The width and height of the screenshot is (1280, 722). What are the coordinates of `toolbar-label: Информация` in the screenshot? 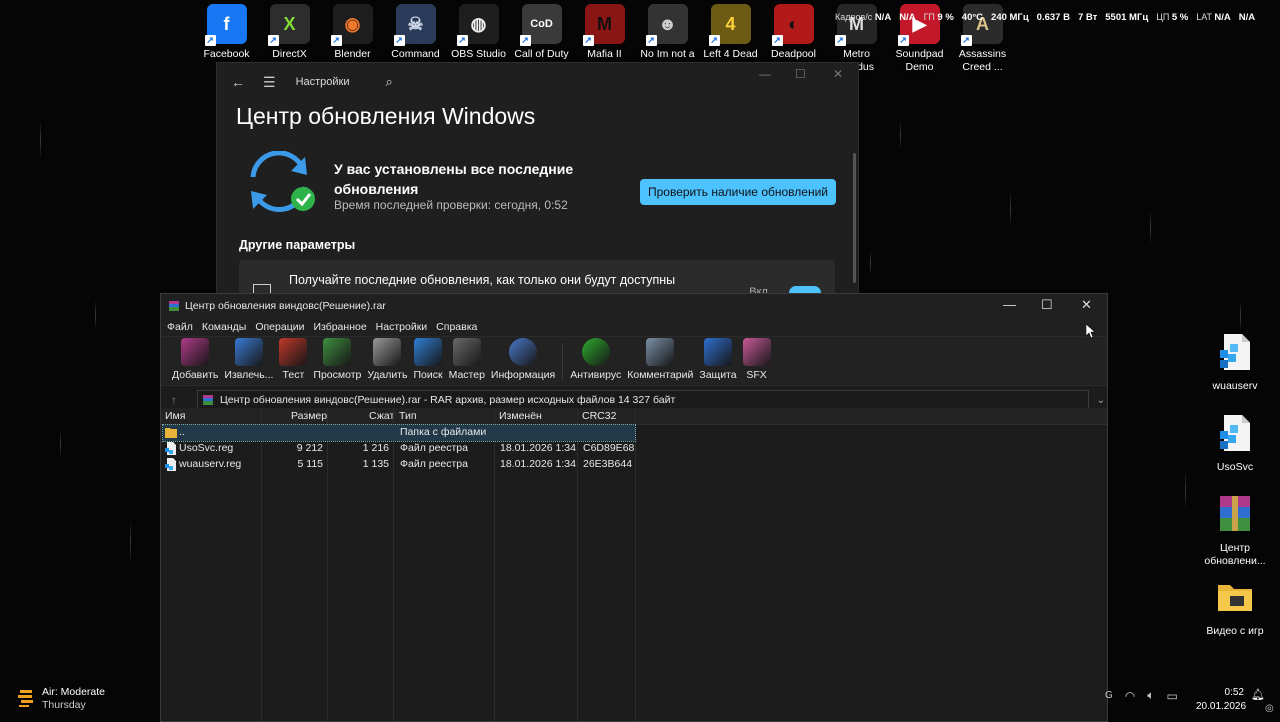 It's located at (523, 375).